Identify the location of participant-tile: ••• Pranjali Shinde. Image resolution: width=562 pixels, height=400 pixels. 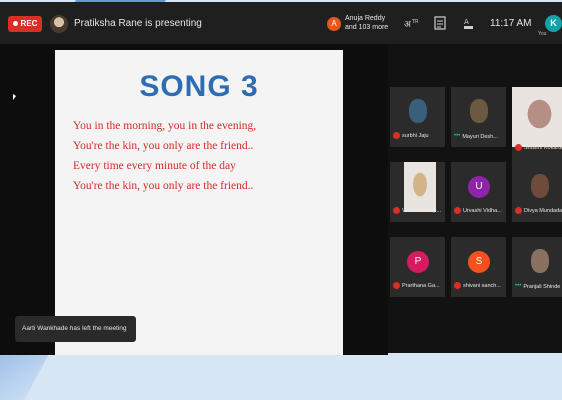
(537, 267).